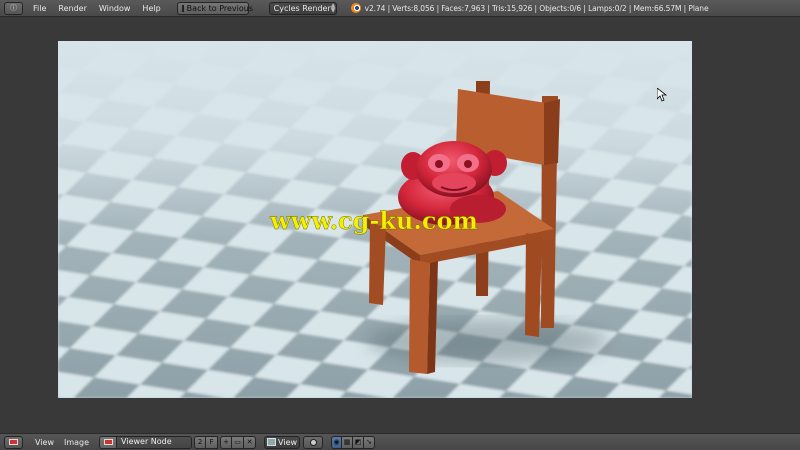  What do you see at coordinates (44, 442) in the screenshot?
I see `menu-view: View` at bounding box center [44, 442].